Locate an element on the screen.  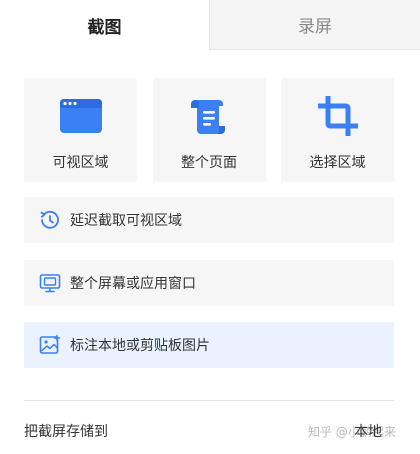
capture-select-area-button: 选择区域 is located at coordinates (337, 130).